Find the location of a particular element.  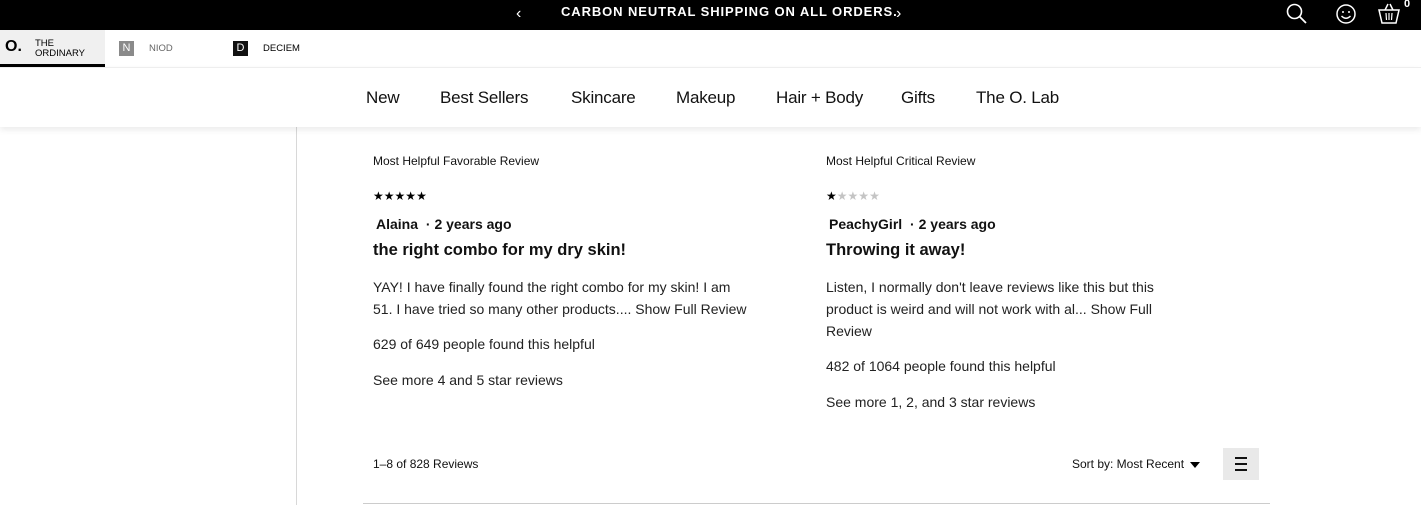

the-ordinary-logo: O. is located at coordinates (13, 46).